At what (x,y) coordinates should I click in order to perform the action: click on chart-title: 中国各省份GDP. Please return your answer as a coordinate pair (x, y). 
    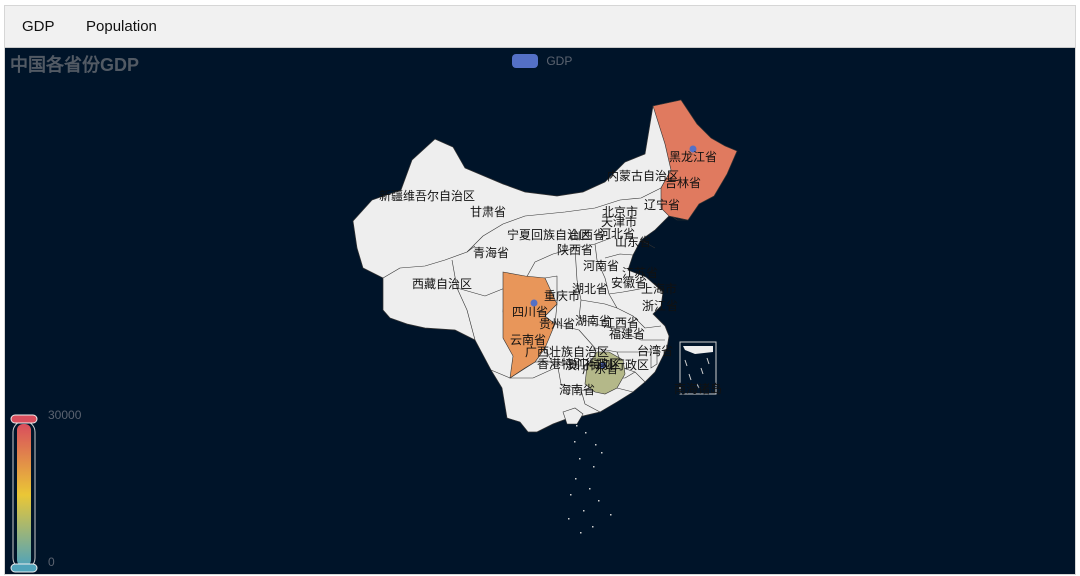
    Looking at the image, I should click on (75, 65).